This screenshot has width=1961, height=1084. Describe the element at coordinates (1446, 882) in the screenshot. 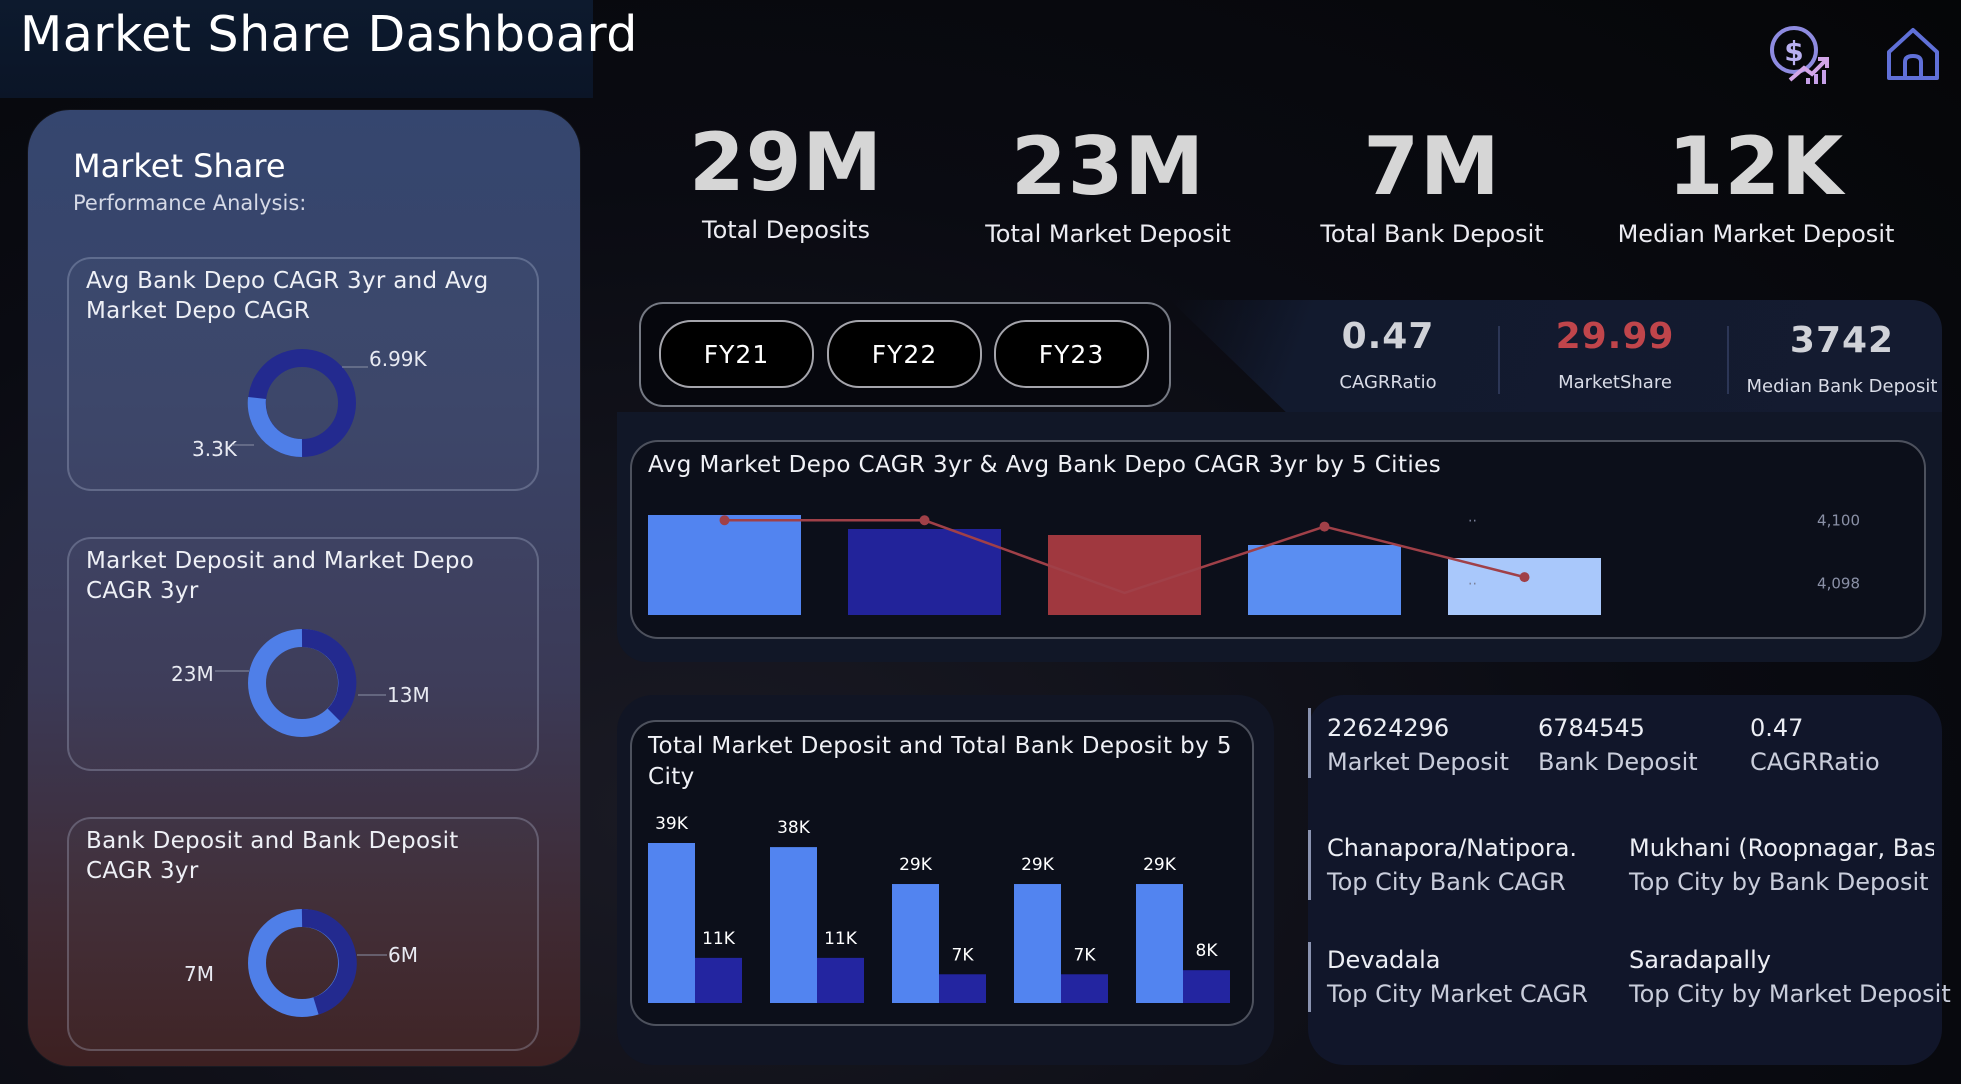

I see `top-city-bank-cagr-label: Top City Bank CAGR` at that location.